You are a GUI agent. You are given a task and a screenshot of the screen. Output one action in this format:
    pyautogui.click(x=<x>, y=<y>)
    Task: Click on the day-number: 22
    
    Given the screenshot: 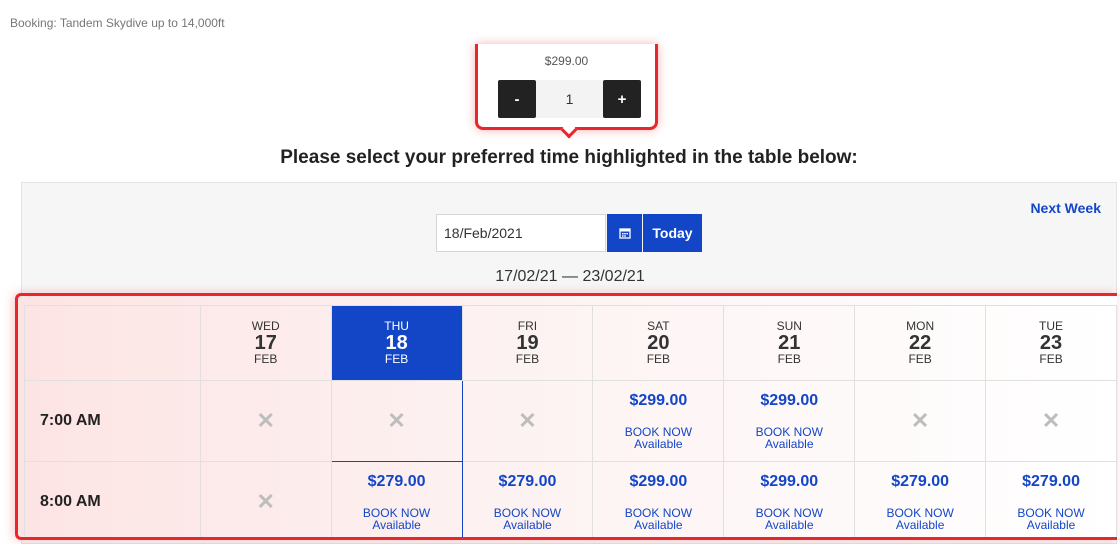 What is the action you would take?
    pyautogui.click(x=920, y=343)
    